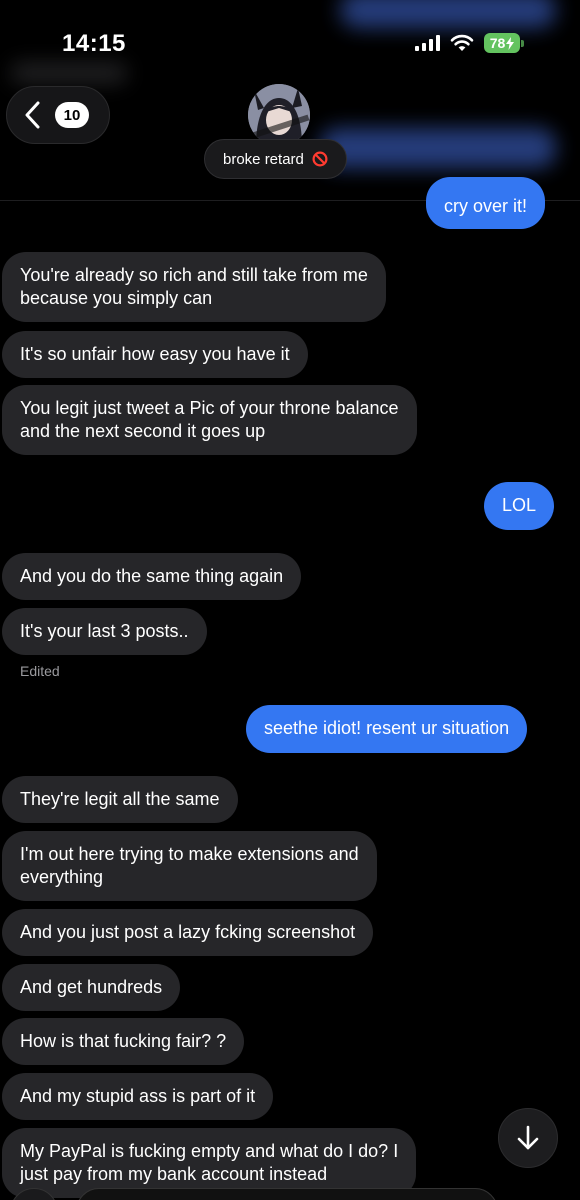  I want to click on arrow-down-icon, so click(528, 1137).